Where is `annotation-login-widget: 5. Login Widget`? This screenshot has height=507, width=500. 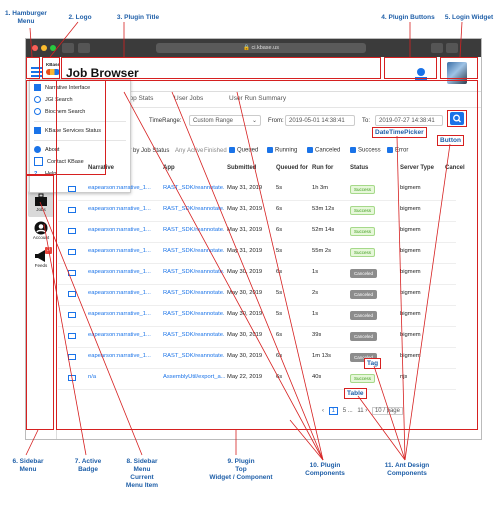
annotation-login-widget: 5. Login Widget is located at coordinates (469, 17).